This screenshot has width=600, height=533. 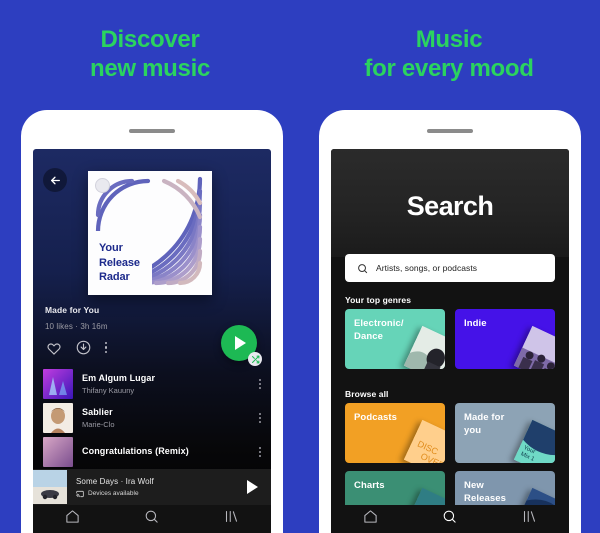 What do you see at coordinates (106, 347) in the screenshot?
I see `more-options-icon` at bounding box center [106, 347].